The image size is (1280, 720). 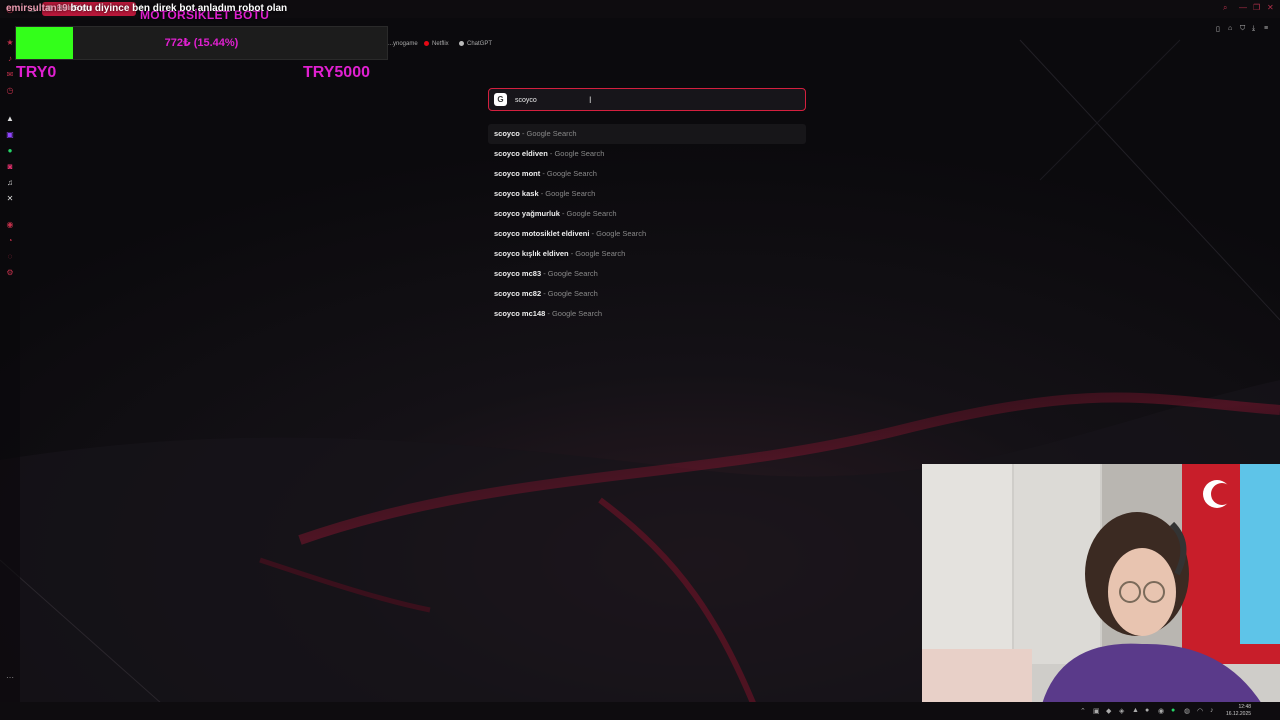 What do you see at coordinates (1083, 711) in the screenshot?
I see `tray-chevron-icon: ⌃` at bounding box center [1083, 711].